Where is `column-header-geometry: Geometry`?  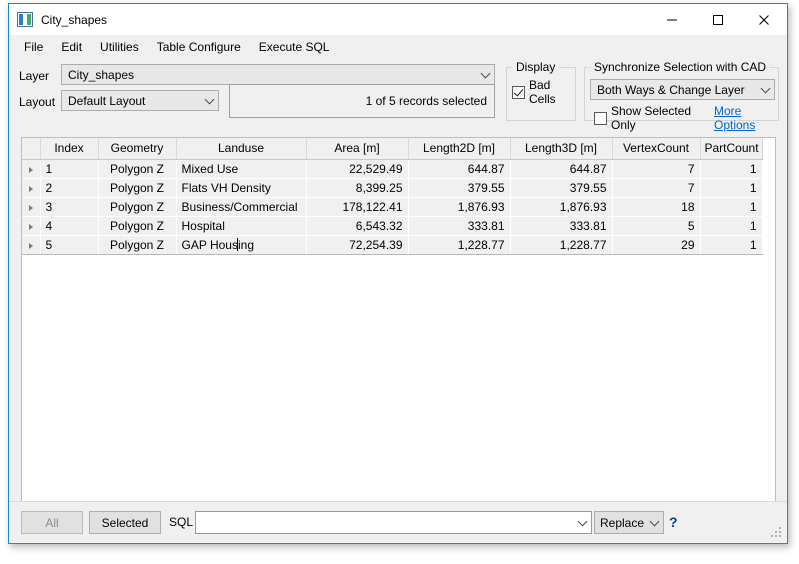
column-header-geometry: Geometry is located at coordinates (137, 149).